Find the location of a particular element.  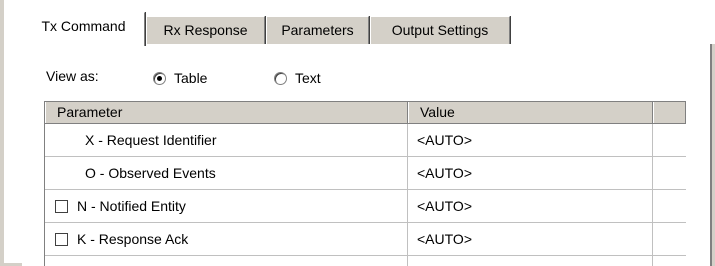

tab-output-settings: Output Settings is located at coordinates (440, 30).